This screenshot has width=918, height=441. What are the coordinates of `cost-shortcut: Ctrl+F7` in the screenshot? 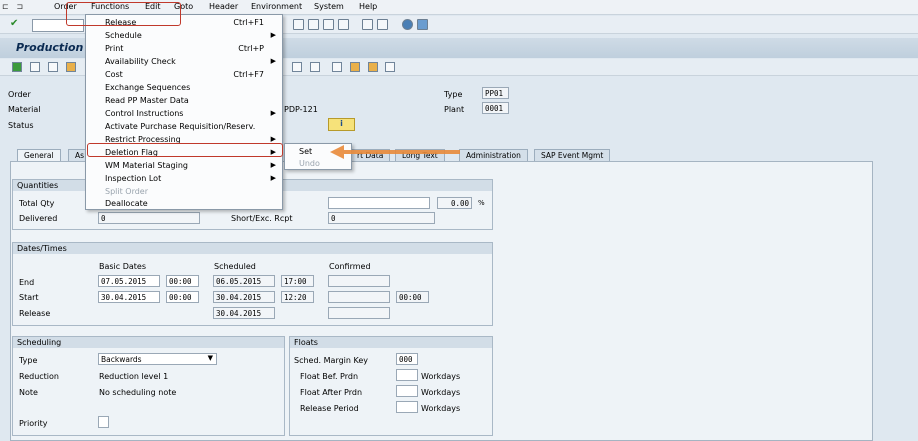 It's located at (248, 74).